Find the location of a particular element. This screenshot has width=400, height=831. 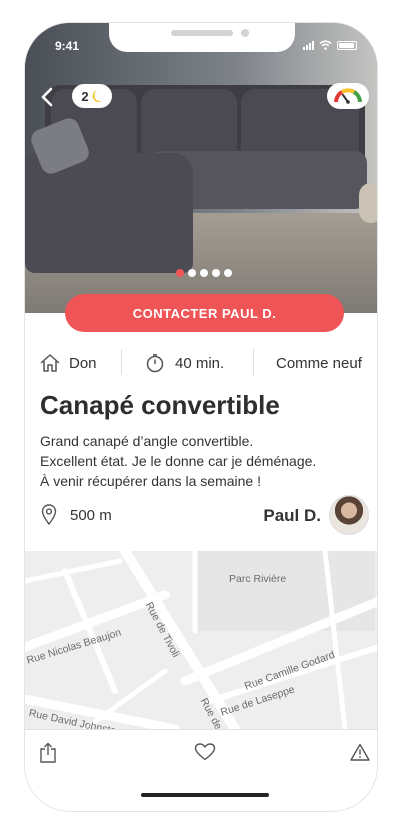

info-row: Don 40 min. Comme neuf is located at coordinates (201, 363).